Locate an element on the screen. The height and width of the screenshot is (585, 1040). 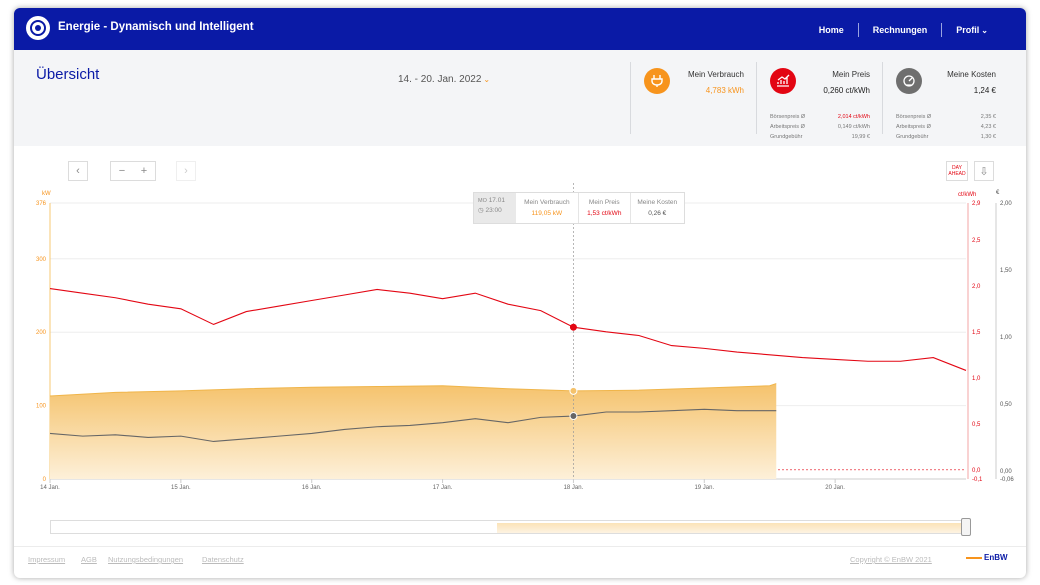
kpi-consumption-value: 4,783 kWh is located at coordinates (724, 90).